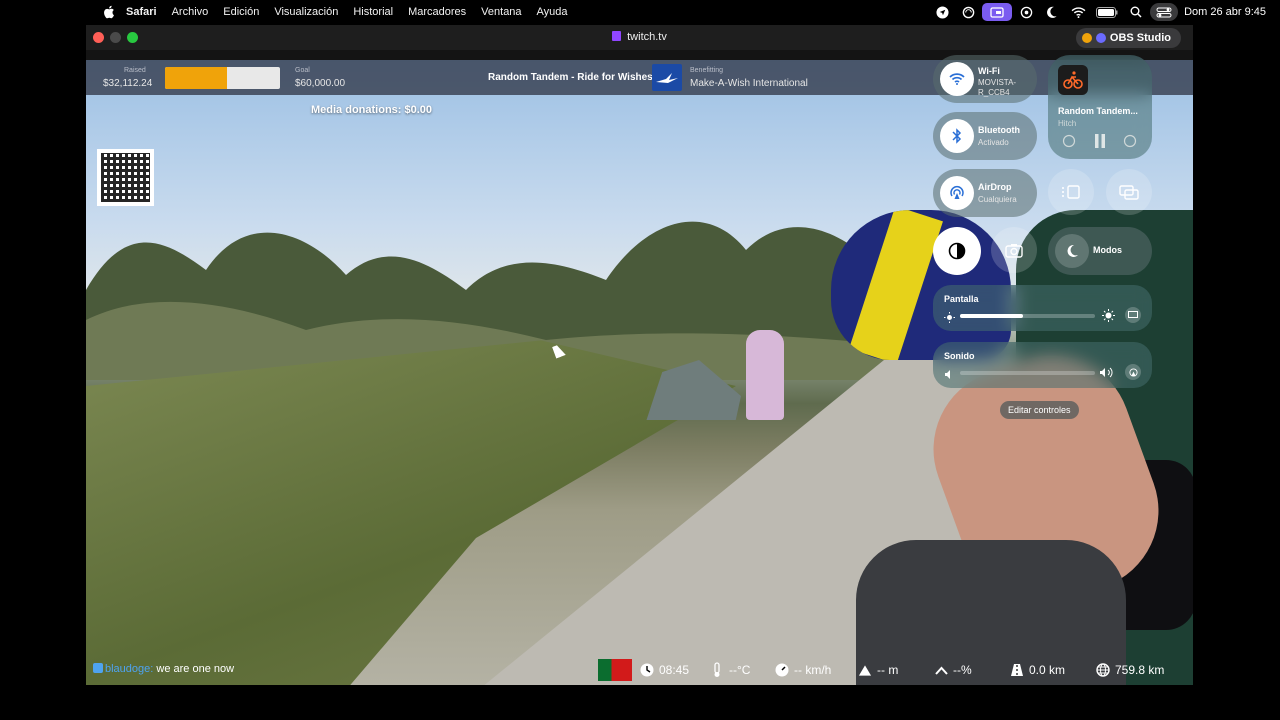  I want to click on benefitting-value: Make-A-Wish International, so click(749, 83).